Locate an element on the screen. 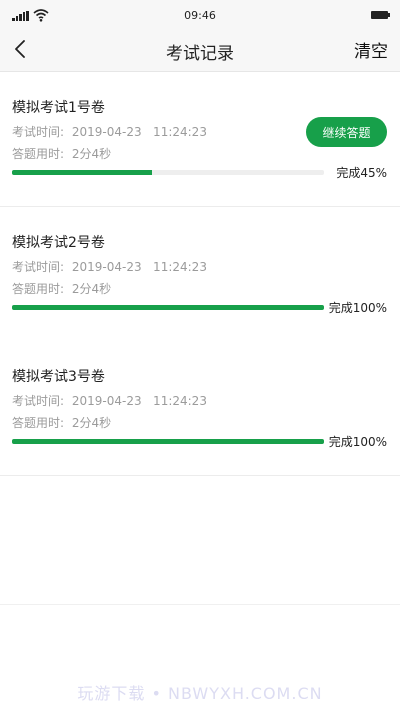 The height and width of the screenshot is (711, 400). battery-icon is located at coordinates (380, 15).